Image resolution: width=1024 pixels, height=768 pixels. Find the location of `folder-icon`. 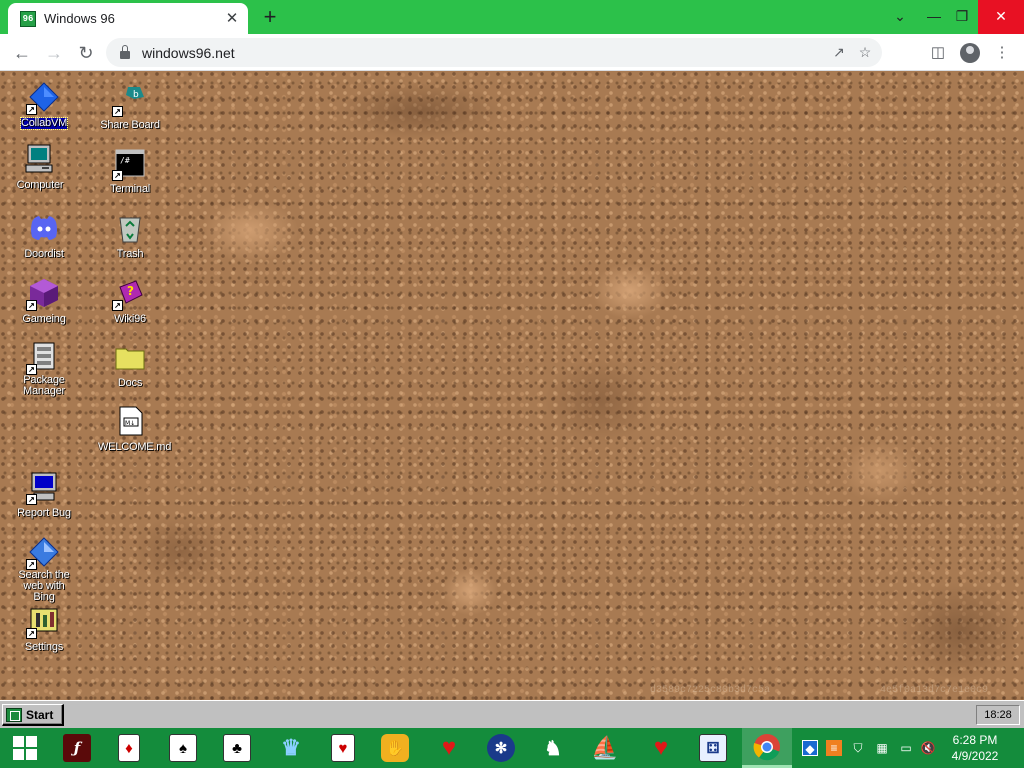

folder-icon is located at coordinates (130, 357).